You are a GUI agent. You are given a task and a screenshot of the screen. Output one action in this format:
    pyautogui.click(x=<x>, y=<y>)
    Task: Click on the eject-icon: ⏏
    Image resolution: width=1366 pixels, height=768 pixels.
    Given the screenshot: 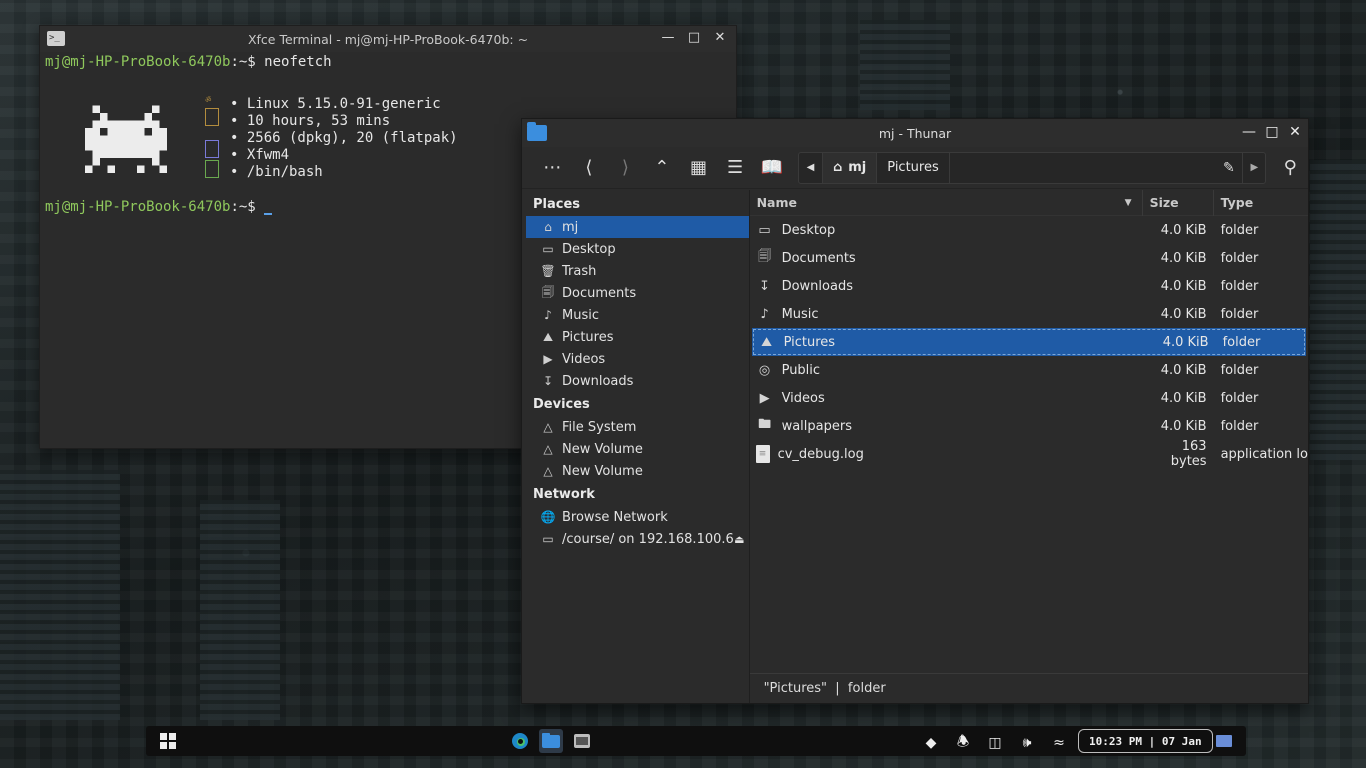 What is the action you would take?
    pyautogui.click(x=739, y=539)
    